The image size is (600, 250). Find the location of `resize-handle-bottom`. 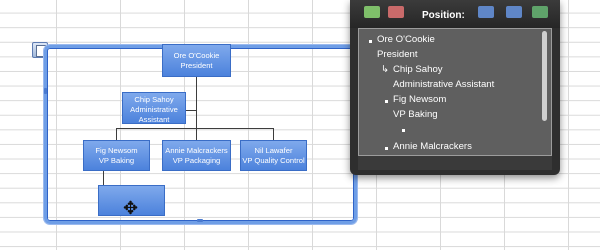

resize-handle-bottom is located at coordinates (200, 220).